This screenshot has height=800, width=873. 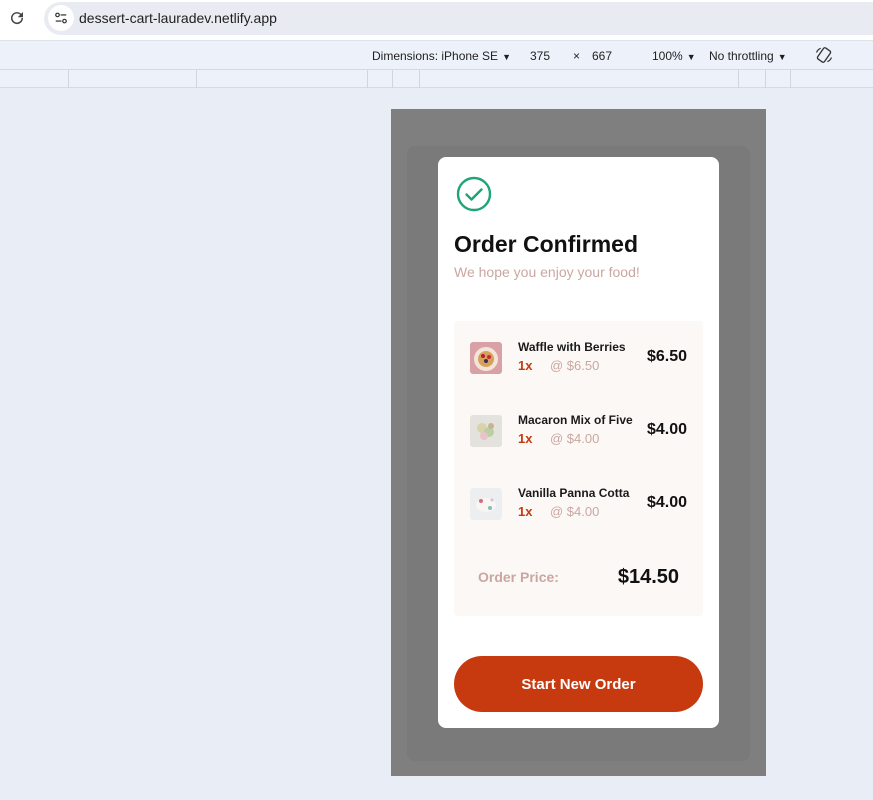 I want to click on item-name: Waffle with Berries, so click(x=572, y=347).